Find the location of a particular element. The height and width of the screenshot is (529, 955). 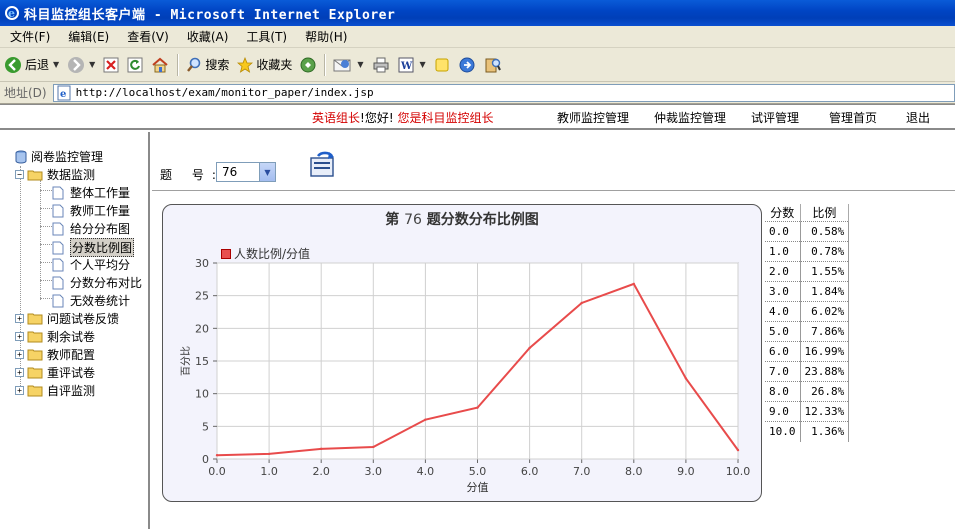

x-tick-label: 9.0 is located at coordinates (686, 471).